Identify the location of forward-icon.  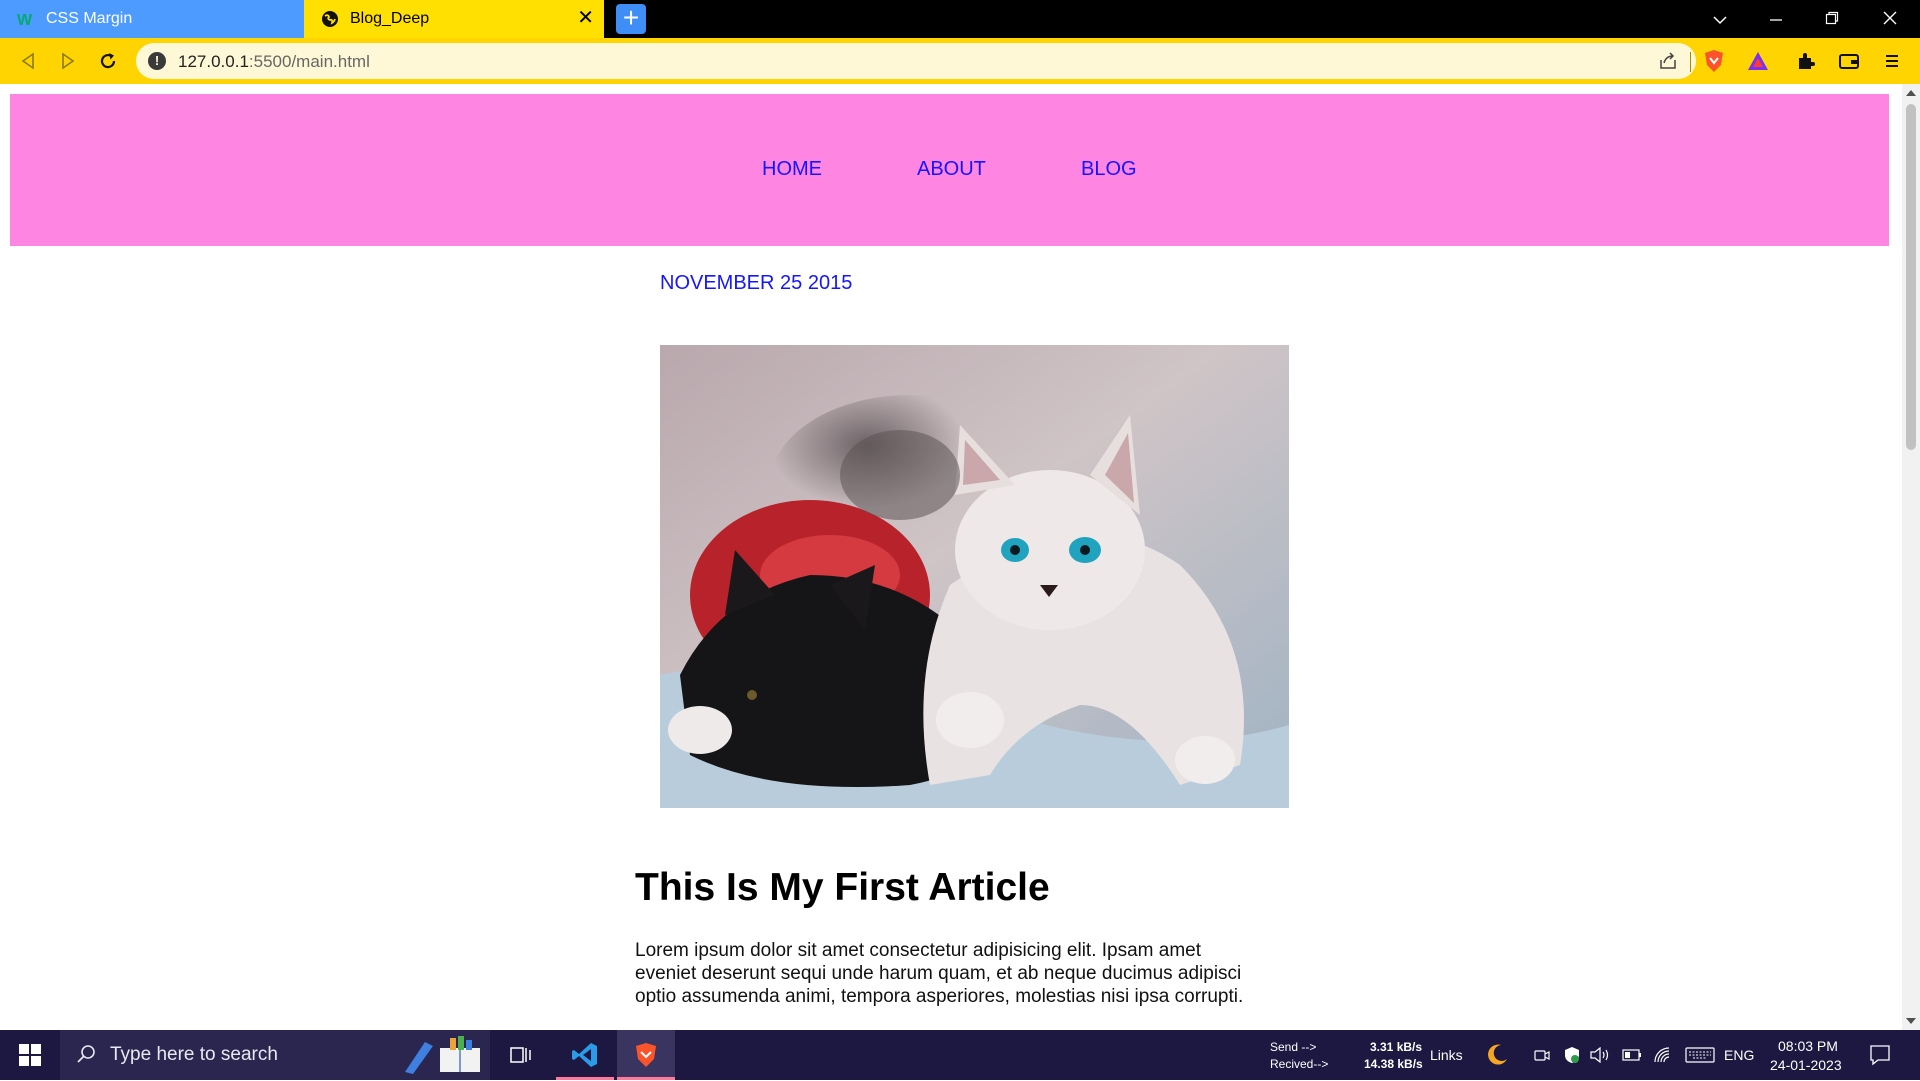
(68, 61).